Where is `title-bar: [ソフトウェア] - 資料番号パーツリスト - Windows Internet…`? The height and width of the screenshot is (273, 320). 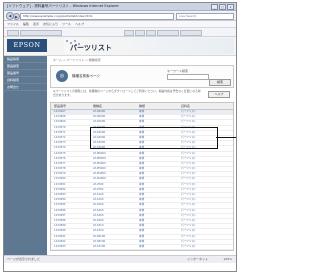
title-bar: [ソフトウェア] - 資料番号パーツリスト - Windows Internet… is located at coordinates (120, 7).